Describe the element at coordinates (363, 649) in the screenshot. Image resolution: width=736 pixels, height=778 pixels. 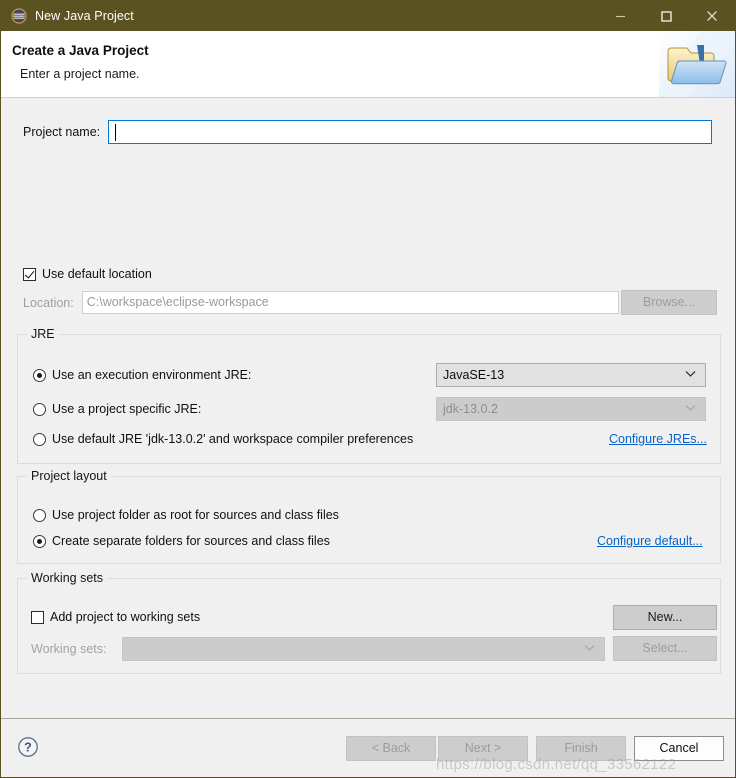
I see `working-sets-combo` at that location.